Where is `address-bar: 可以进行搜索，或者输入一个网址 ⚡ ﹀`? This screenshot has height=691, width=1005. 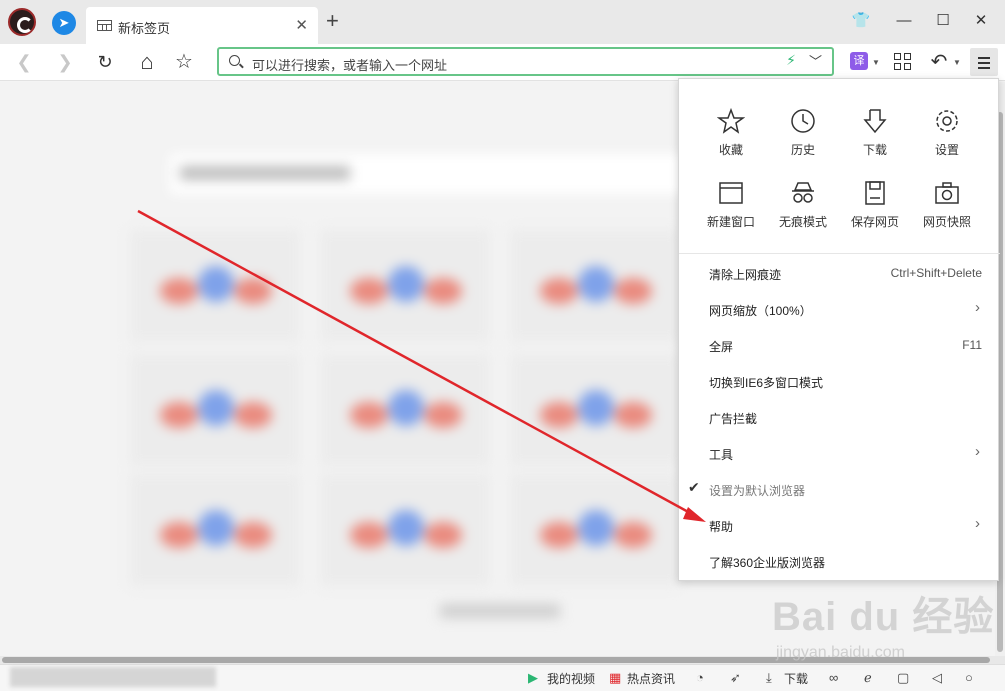
address-bar: 可以进行搜索，或者输入一个网址 ⚡ ﹀ is located at coordinates (525, 61).